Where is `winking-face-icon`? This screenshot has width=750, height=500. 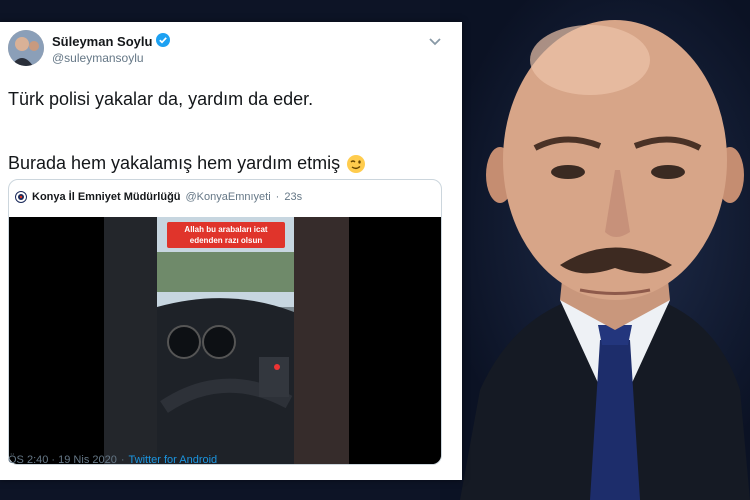 winking-face-icon is located at coordinates (356, 164).